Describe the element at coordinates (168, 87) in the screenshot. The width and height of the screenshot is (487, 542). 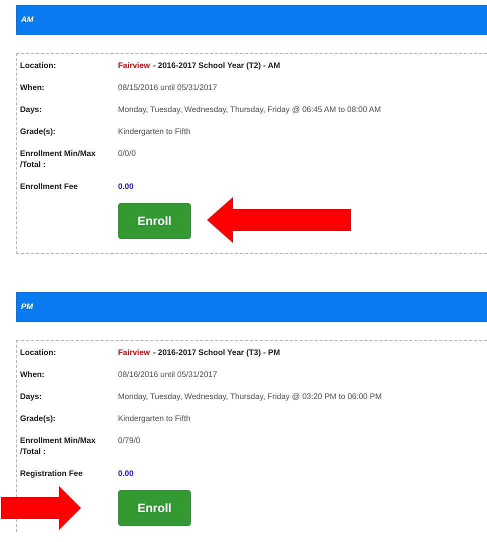
I see `field-value: 08/15/2016 until 05/31/2017` at that location.